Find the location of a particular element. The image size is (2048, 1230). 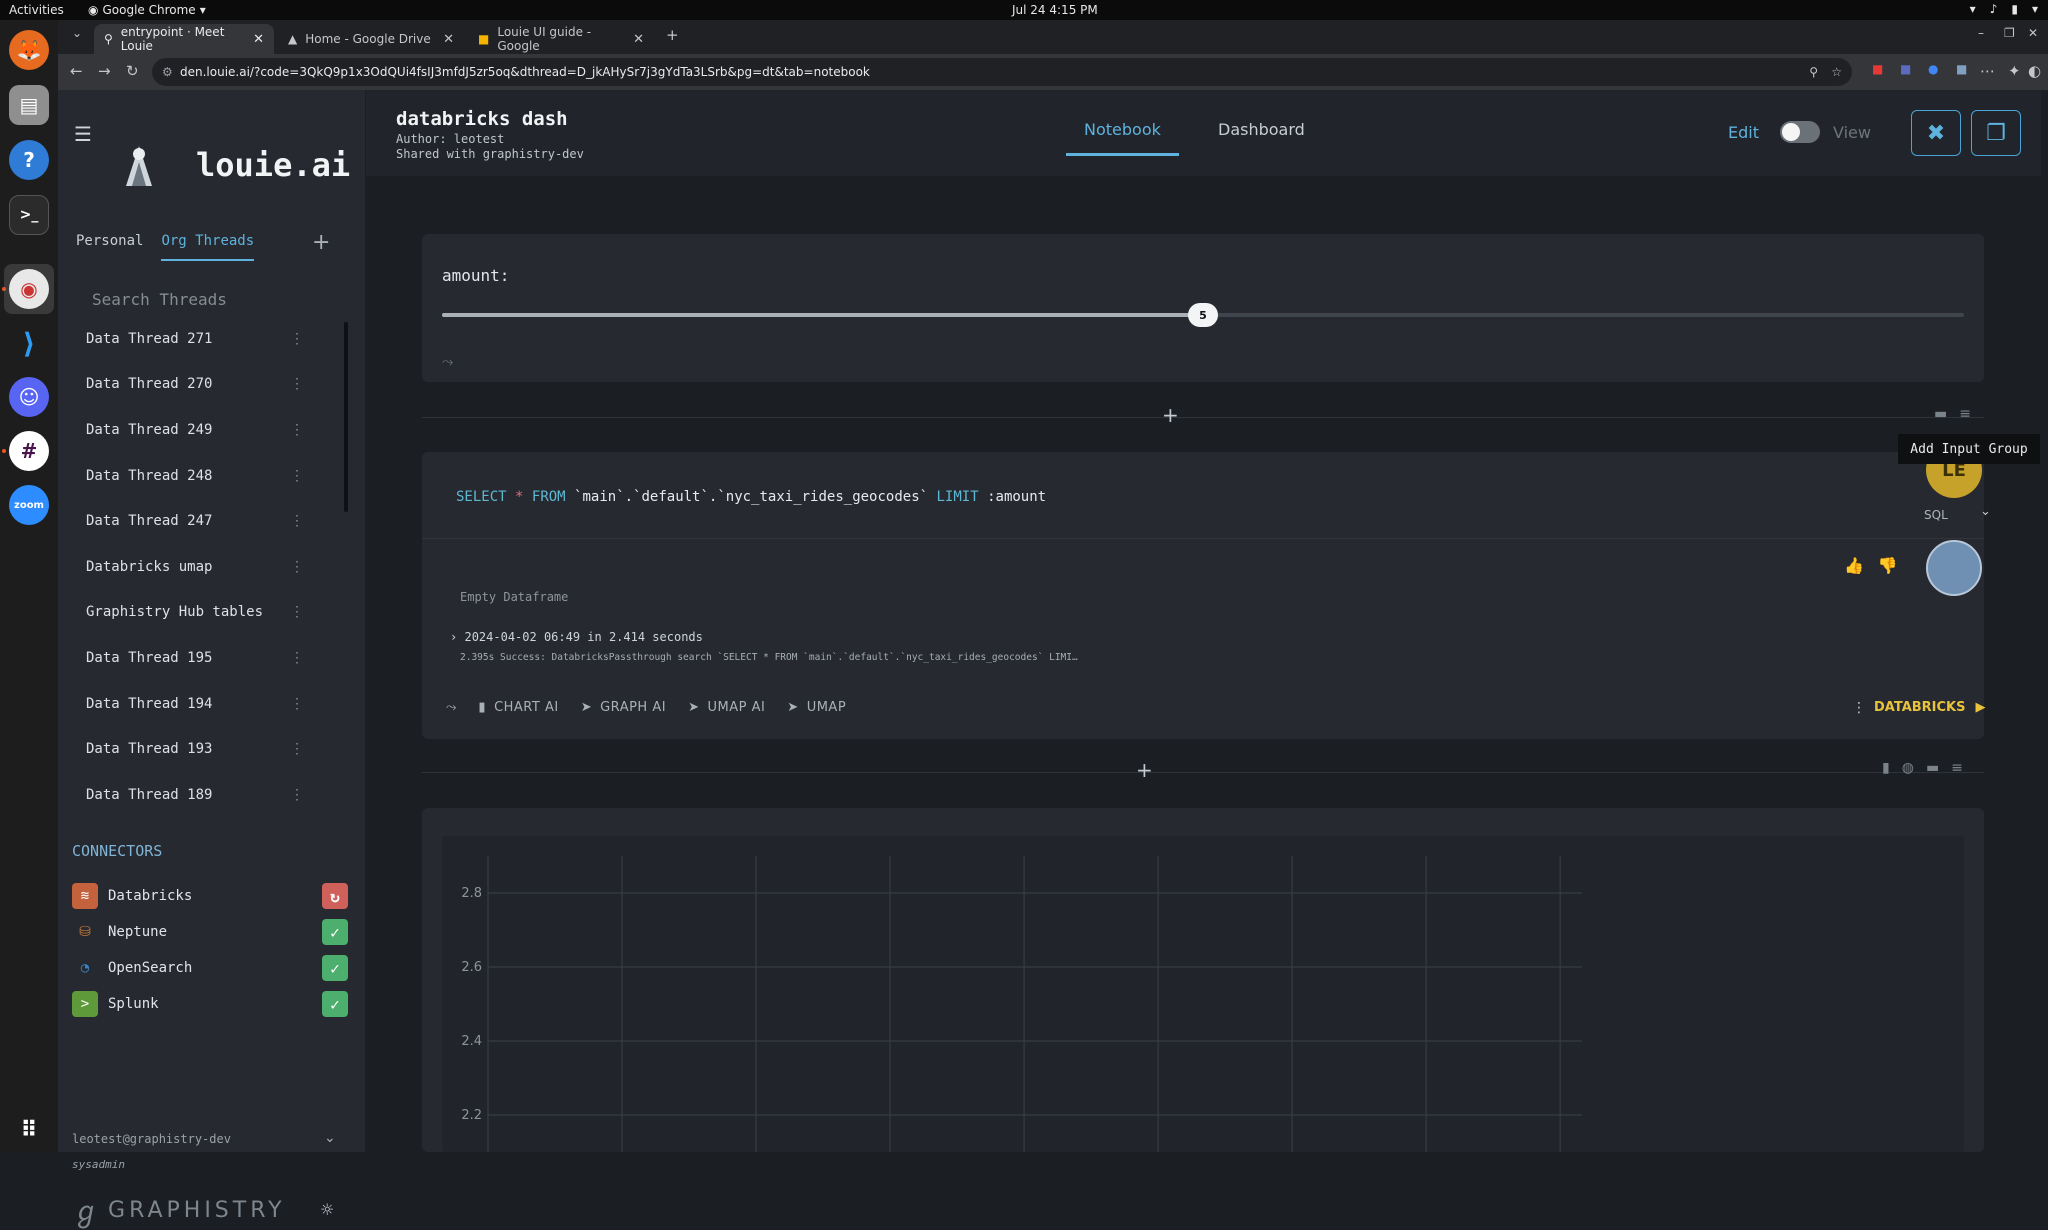

connector-opensearch: ◔ OpenSearch ✓ is located at coordinates (210, 968).